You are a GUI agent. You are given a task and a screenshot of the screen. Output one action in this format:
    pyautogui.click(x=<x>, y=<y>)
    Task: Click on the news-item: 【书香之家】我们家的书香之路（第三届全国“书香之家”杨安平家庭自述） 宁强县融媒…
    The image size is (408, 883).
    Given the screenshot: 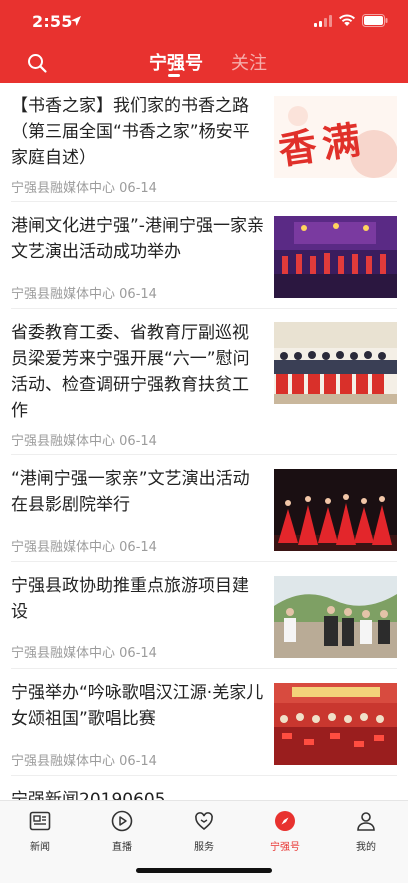 What is the action you would take?
    pyautogui.click(x=204, y=142)
    